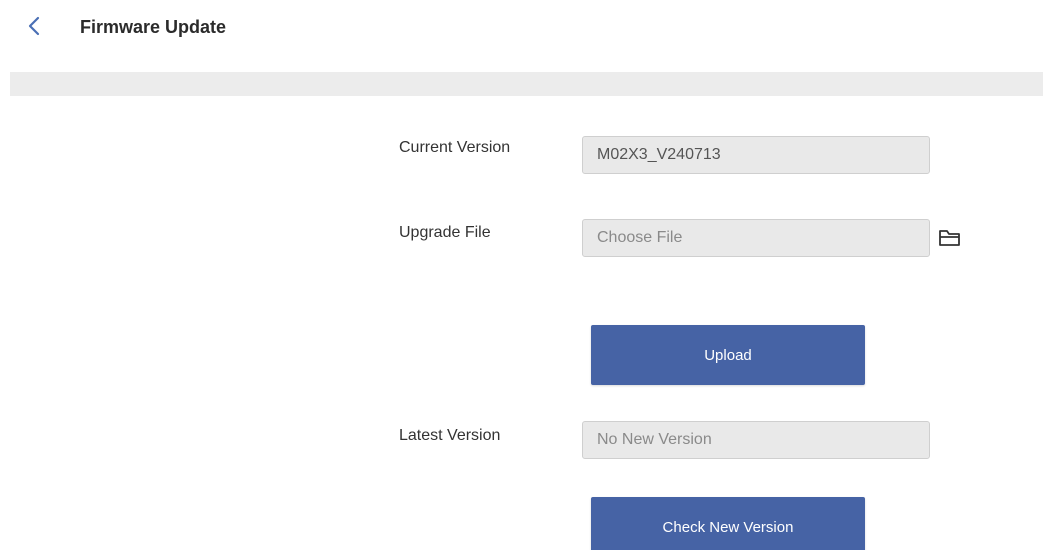 Image resolution: width=1043 pixels, height=550 pixels. Describe the element at coordinates (728, 355) in the screenshot. I see `upload-button: Upload` at that location.